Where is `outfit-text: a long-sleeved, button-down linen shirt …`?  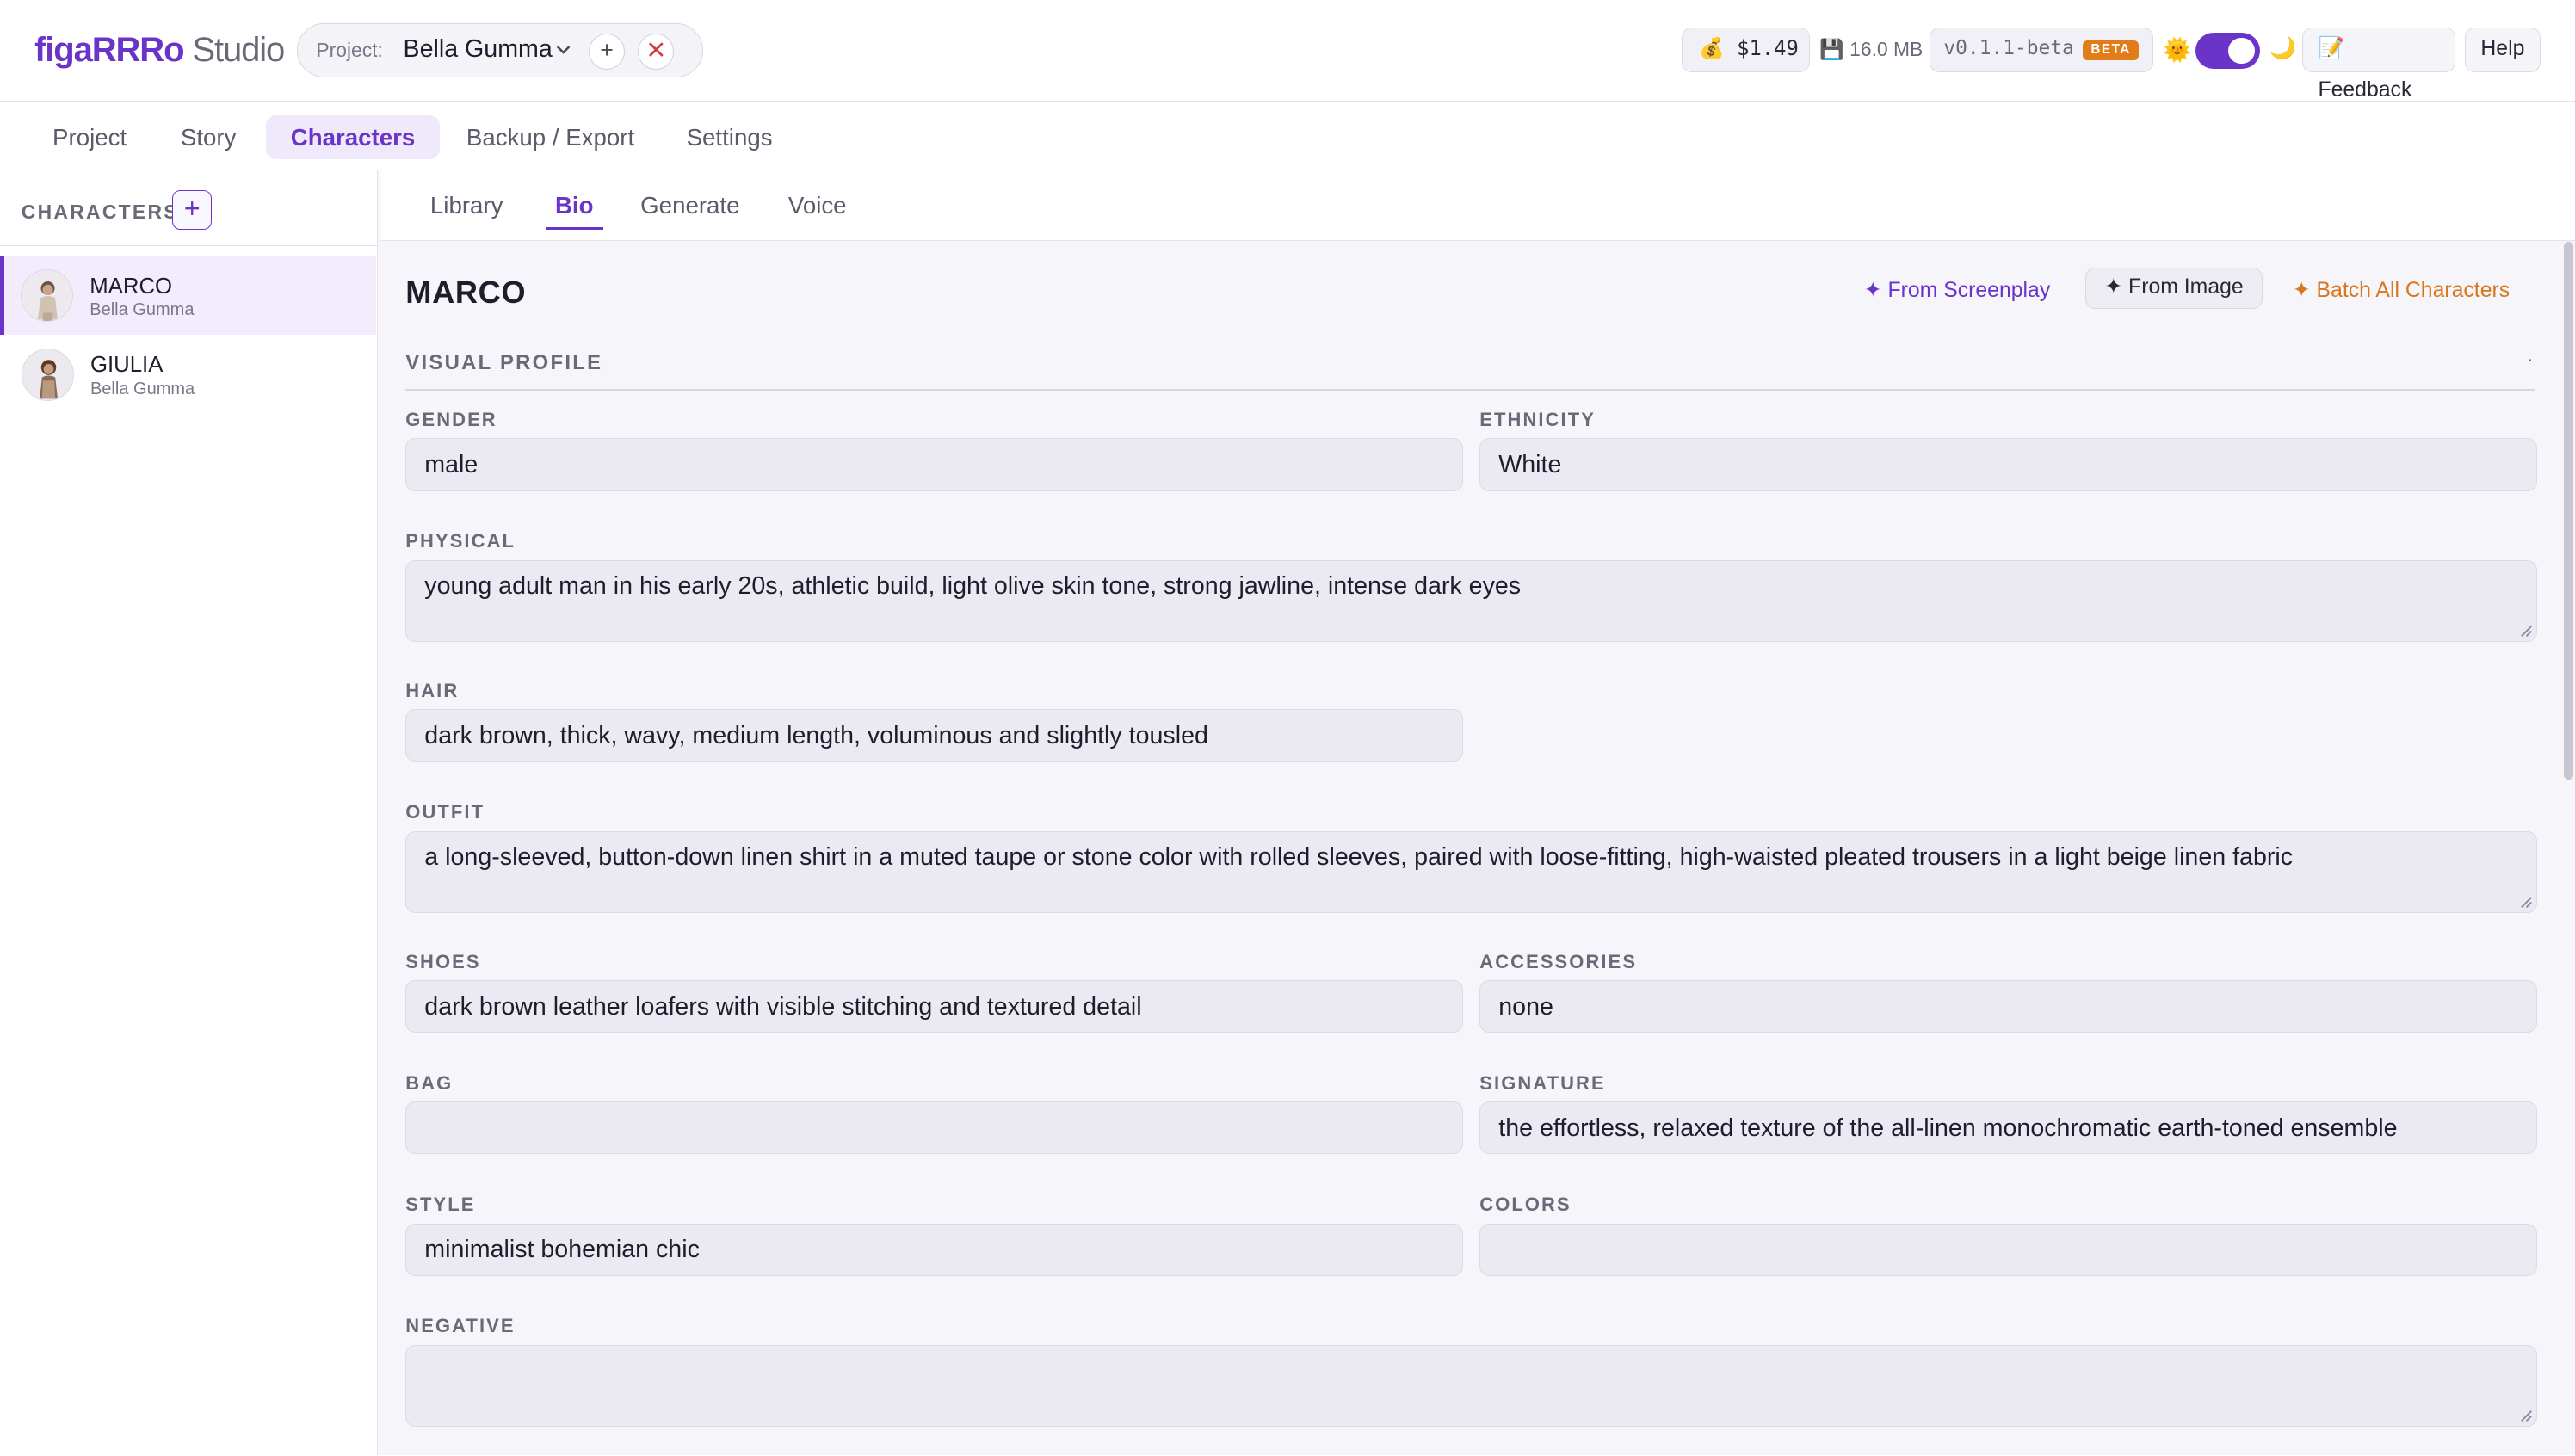 outfit-text: a long-sleeved, button-down linen shirt … is located at coordinates (1359, 857).